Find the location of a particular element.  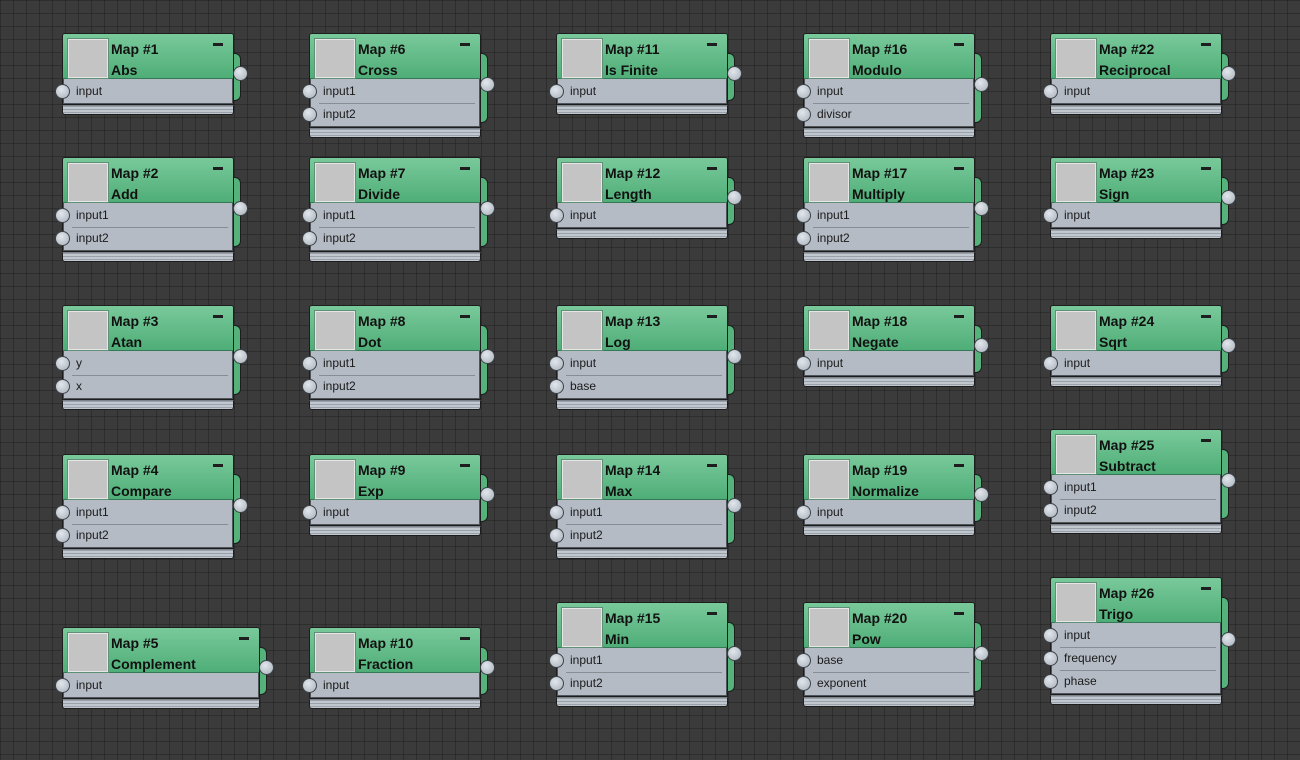

node-header: Map #15 Min is located at coordinates (642, 625).